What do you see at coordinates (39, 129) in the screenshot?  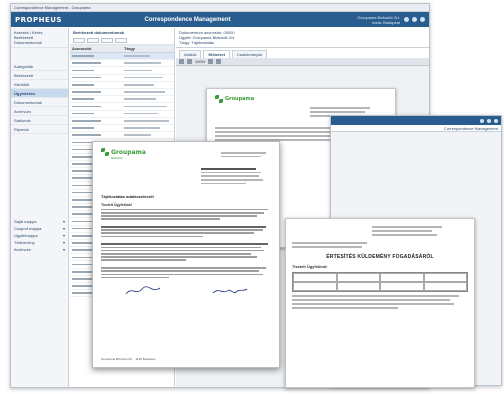 I see `sidebar-item-7: Riportok` at bounding box center [39, 129].